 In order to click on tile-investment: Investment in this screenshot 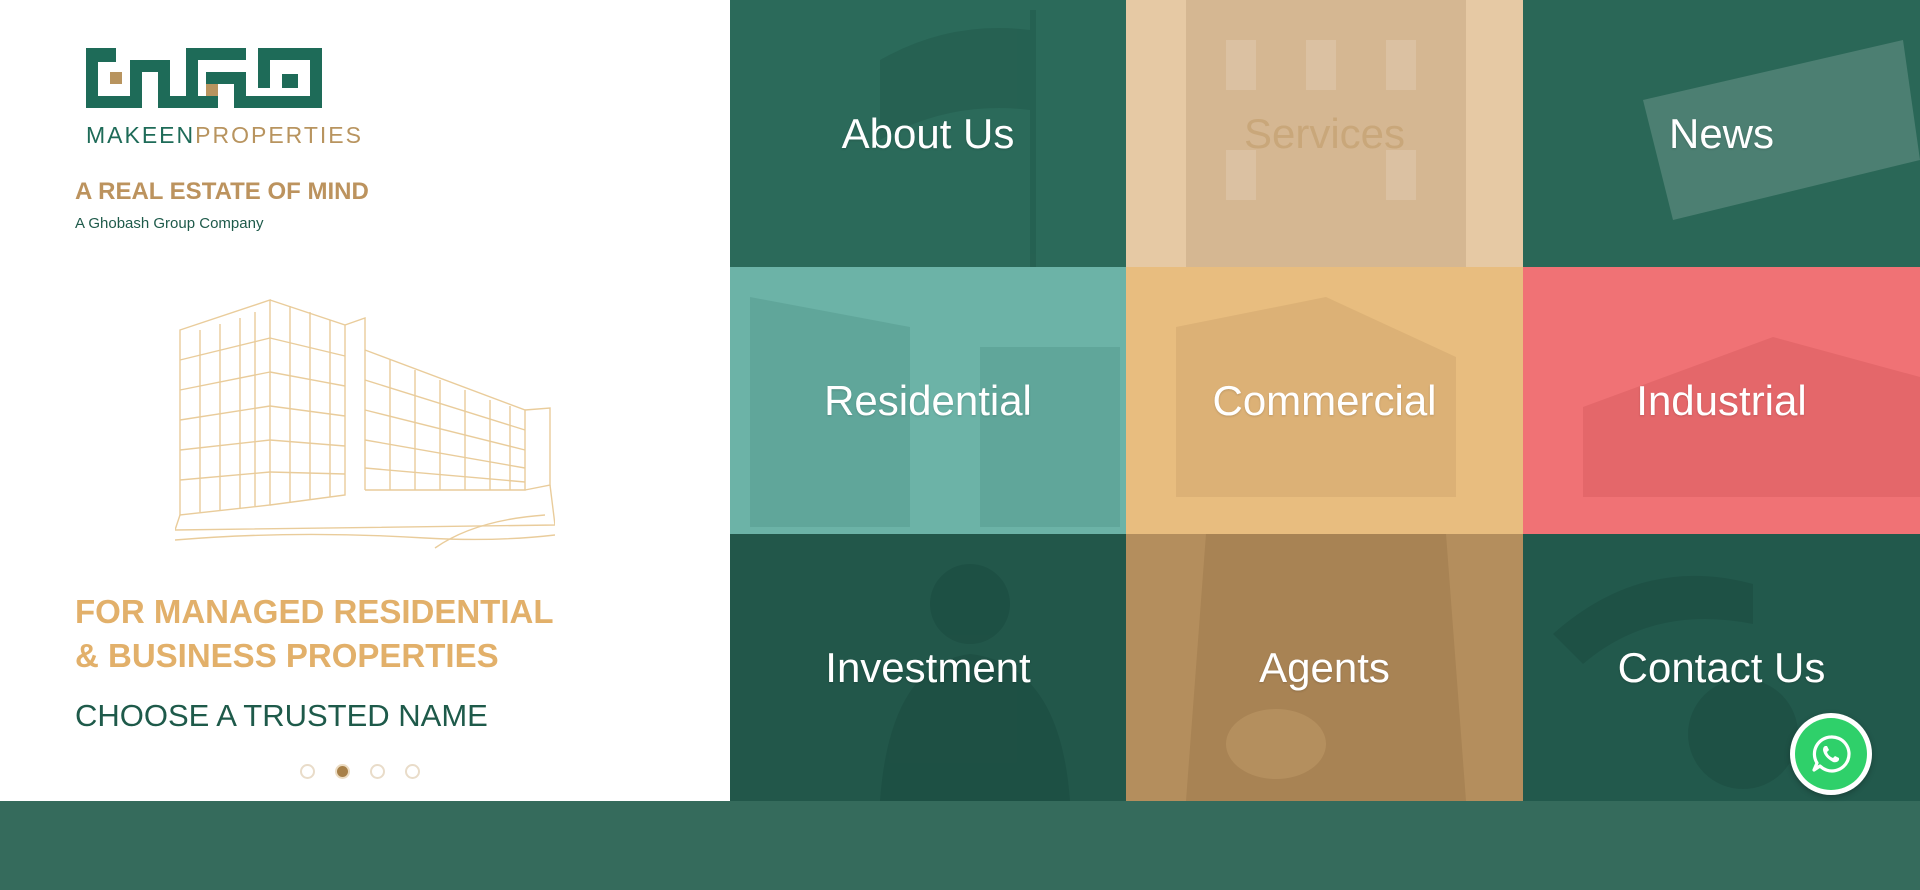, I will do `click(928, 667)`.